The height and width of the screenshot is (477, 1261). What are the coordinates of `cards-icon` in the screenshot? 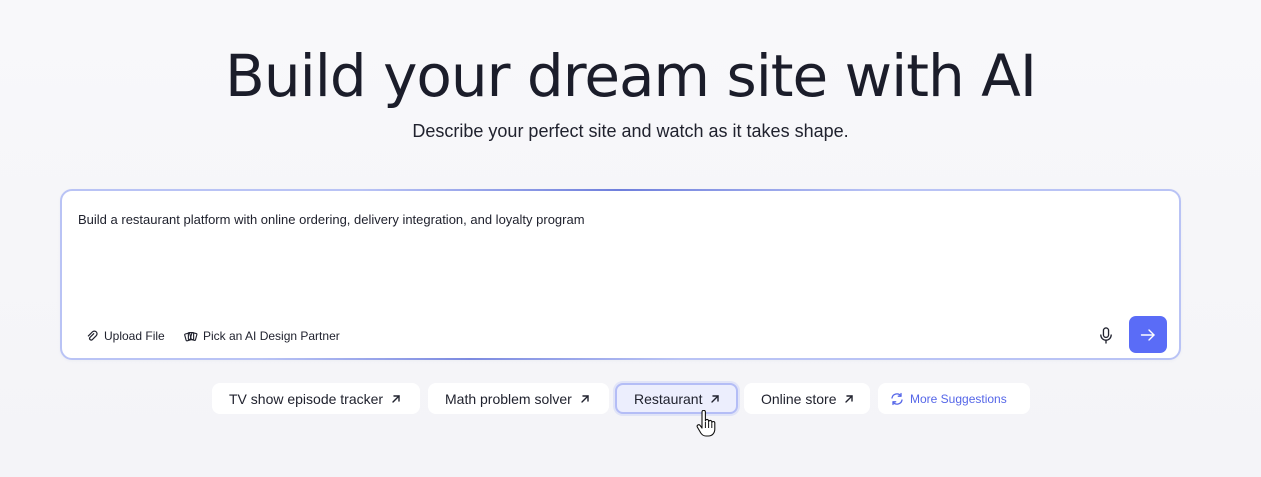 It's located at (191, 336).